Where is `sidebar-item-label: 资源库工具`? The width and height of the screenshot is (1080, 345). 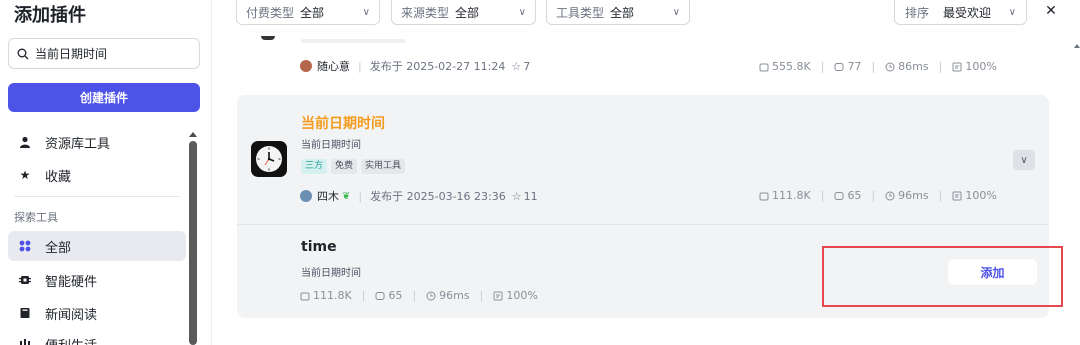
sidebar-item-label: 资源库工具 is located at coordinates (78, 144).